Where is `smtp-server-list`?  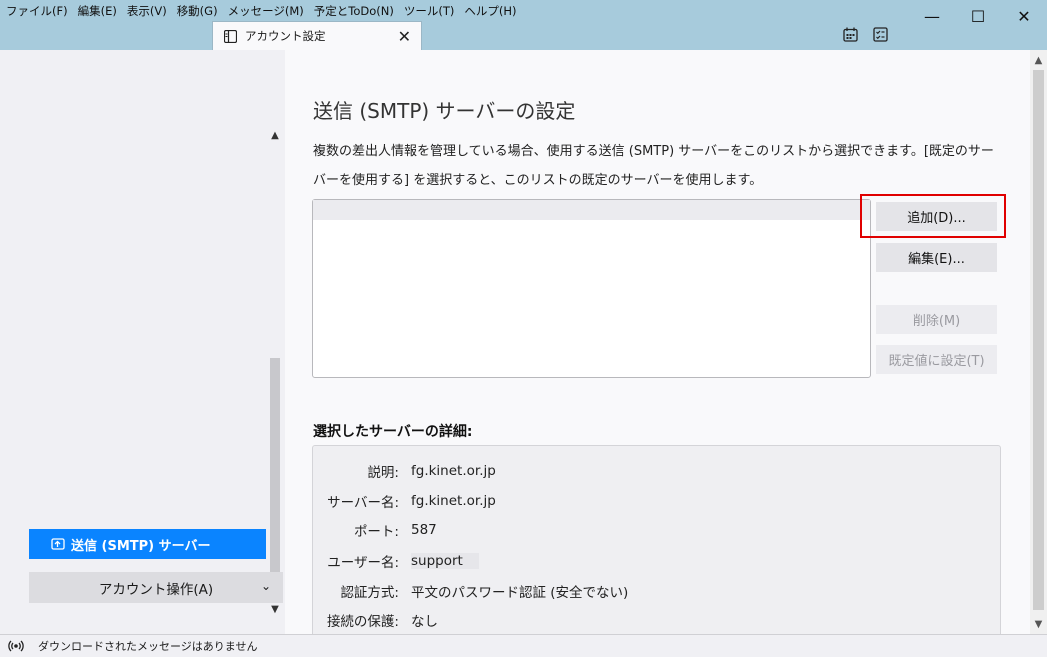
smtp-server-list is located at coordinates (591, 288).